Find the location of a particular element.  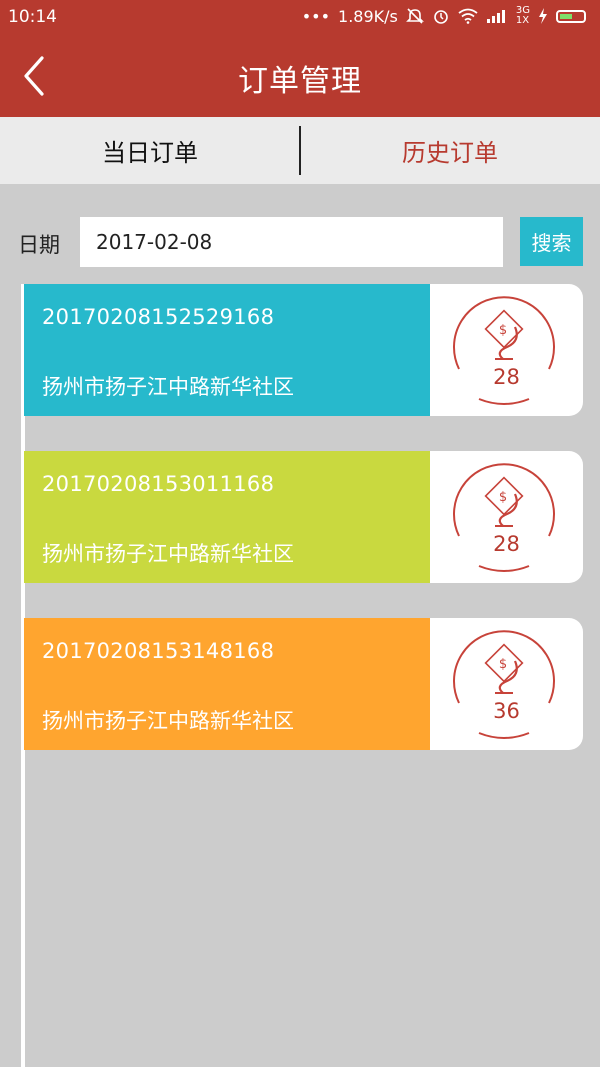

tab-divider is located at coordinates (300, 150).